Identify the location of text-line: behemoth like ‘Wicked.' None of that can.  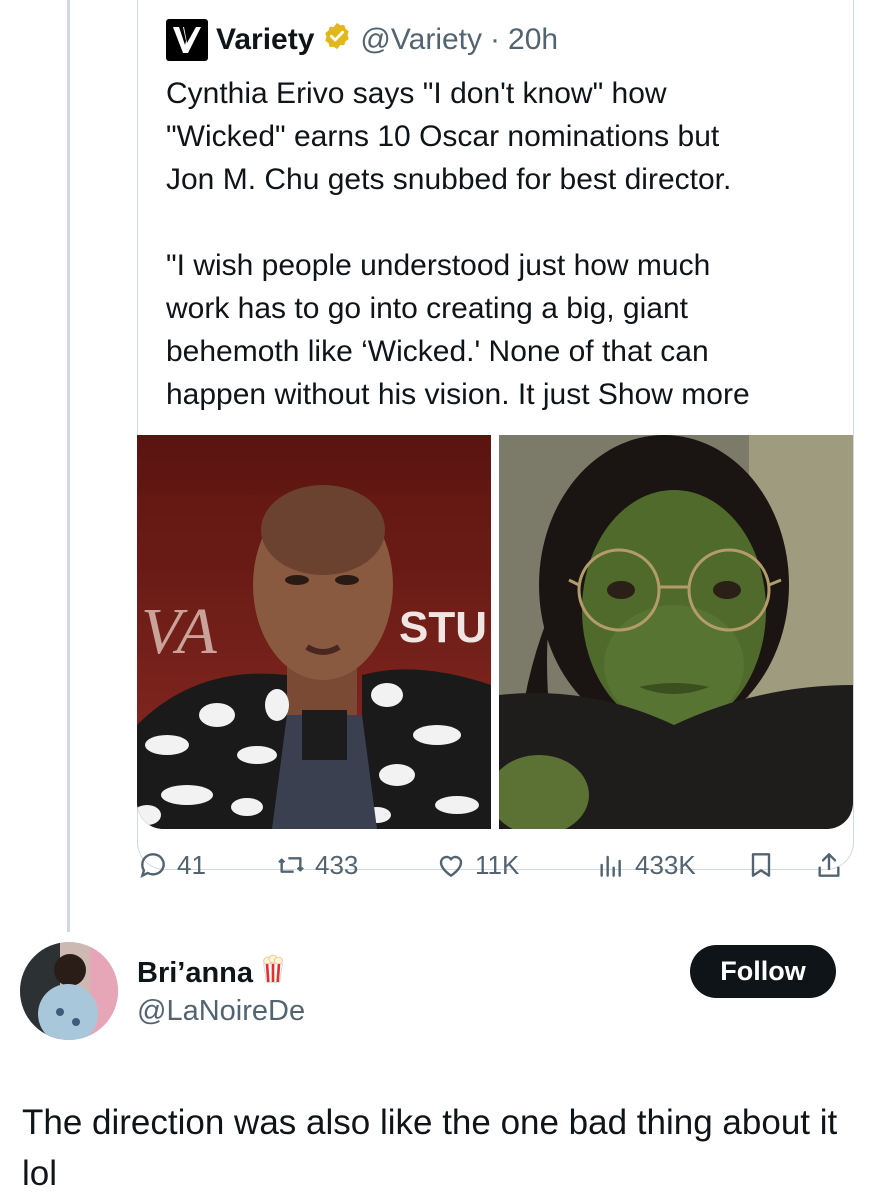
(437, 351).